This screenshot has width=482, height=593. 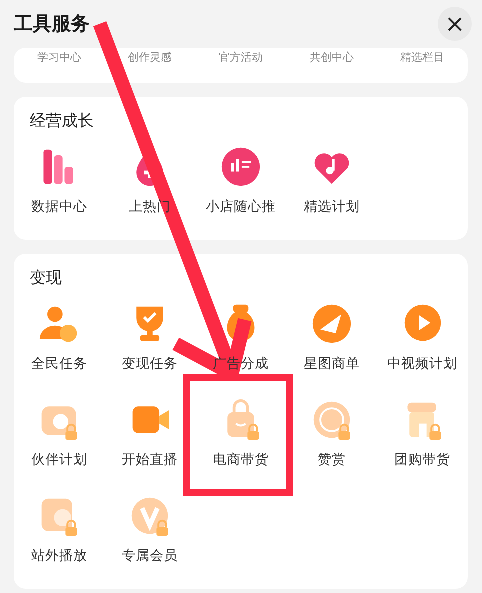 What do you see at coordinates (59, 207) in the screenshot?
I see `tool-label: 数据中心` at bounding box center [59, 207].